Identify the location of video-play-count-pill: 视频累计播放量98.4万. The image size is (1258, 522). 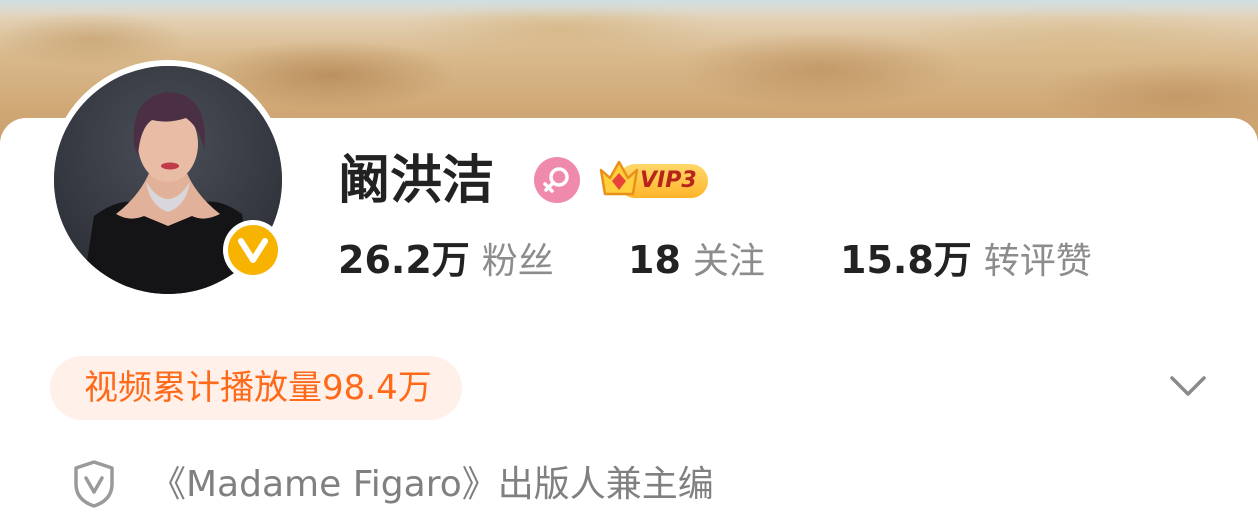
(256, 388).